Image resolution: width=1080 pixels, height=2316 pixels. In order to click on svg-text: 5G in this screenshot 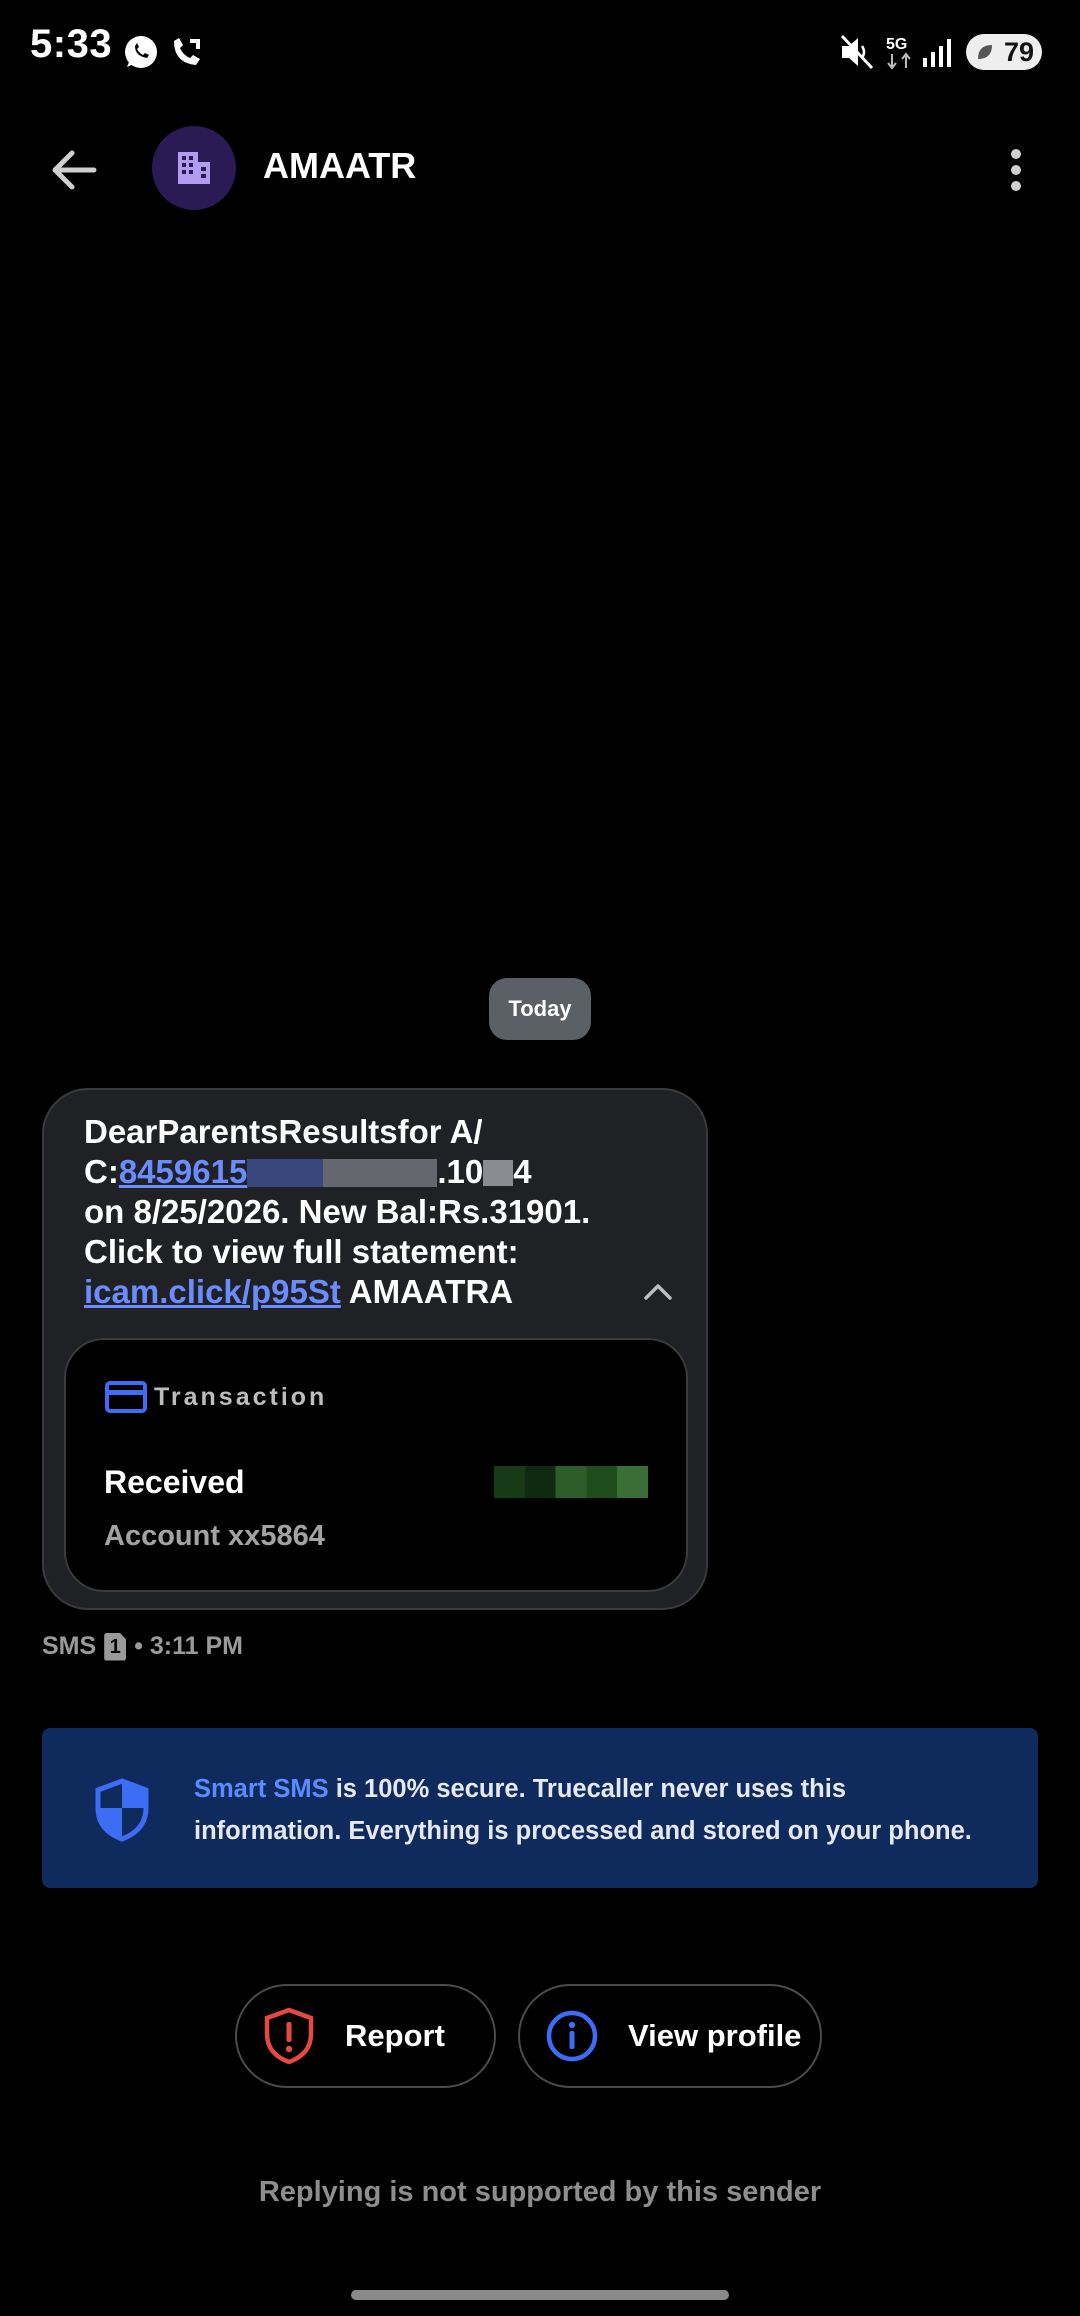, I will do `click(896, 44)`.